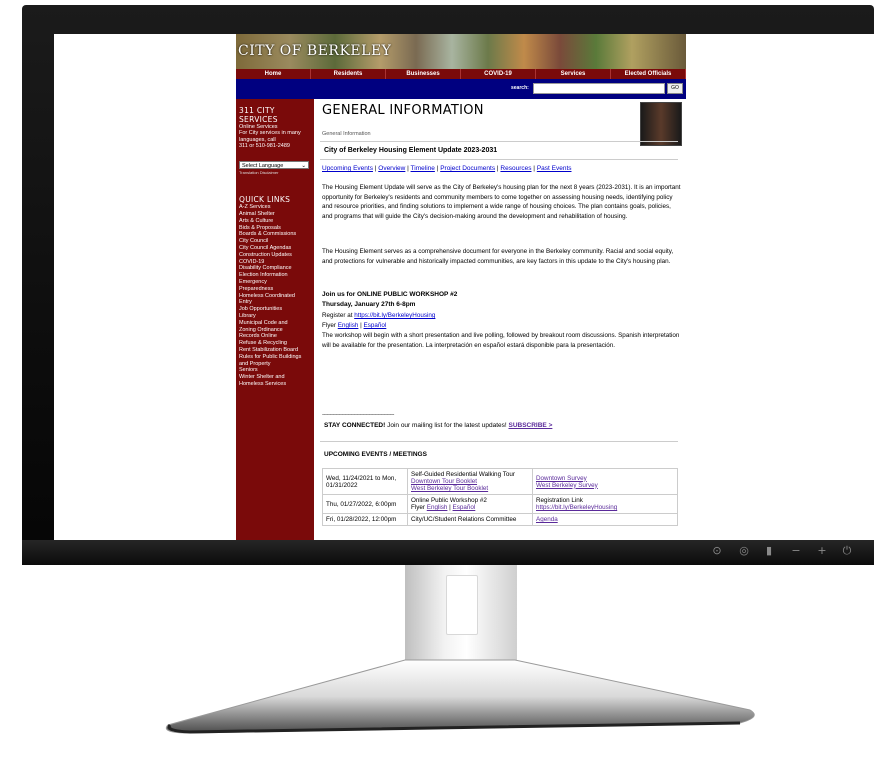  I want to click on quick-link: Winter Shelter and, so click(276, 377).